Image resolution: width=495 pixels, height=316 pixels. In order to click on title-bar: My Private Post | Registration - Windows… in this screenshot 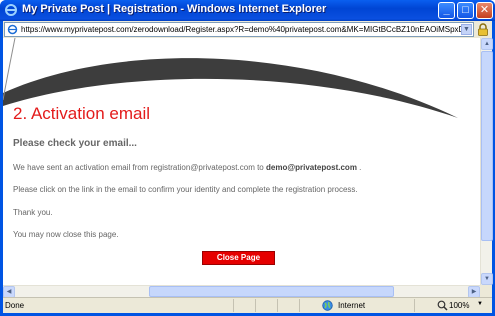, I will do `click(247, 10)`.